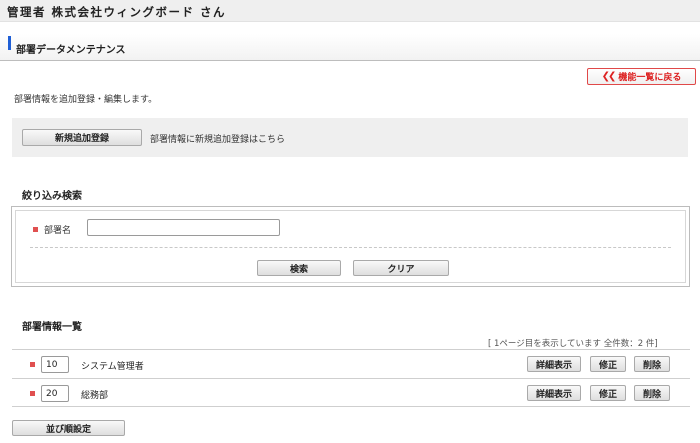 This screenshot has width=700, height=443. What do you see at coordinates (55, 393) in the screenshot?
I see `row-code-field: 20` at bounding box center [55, 393].